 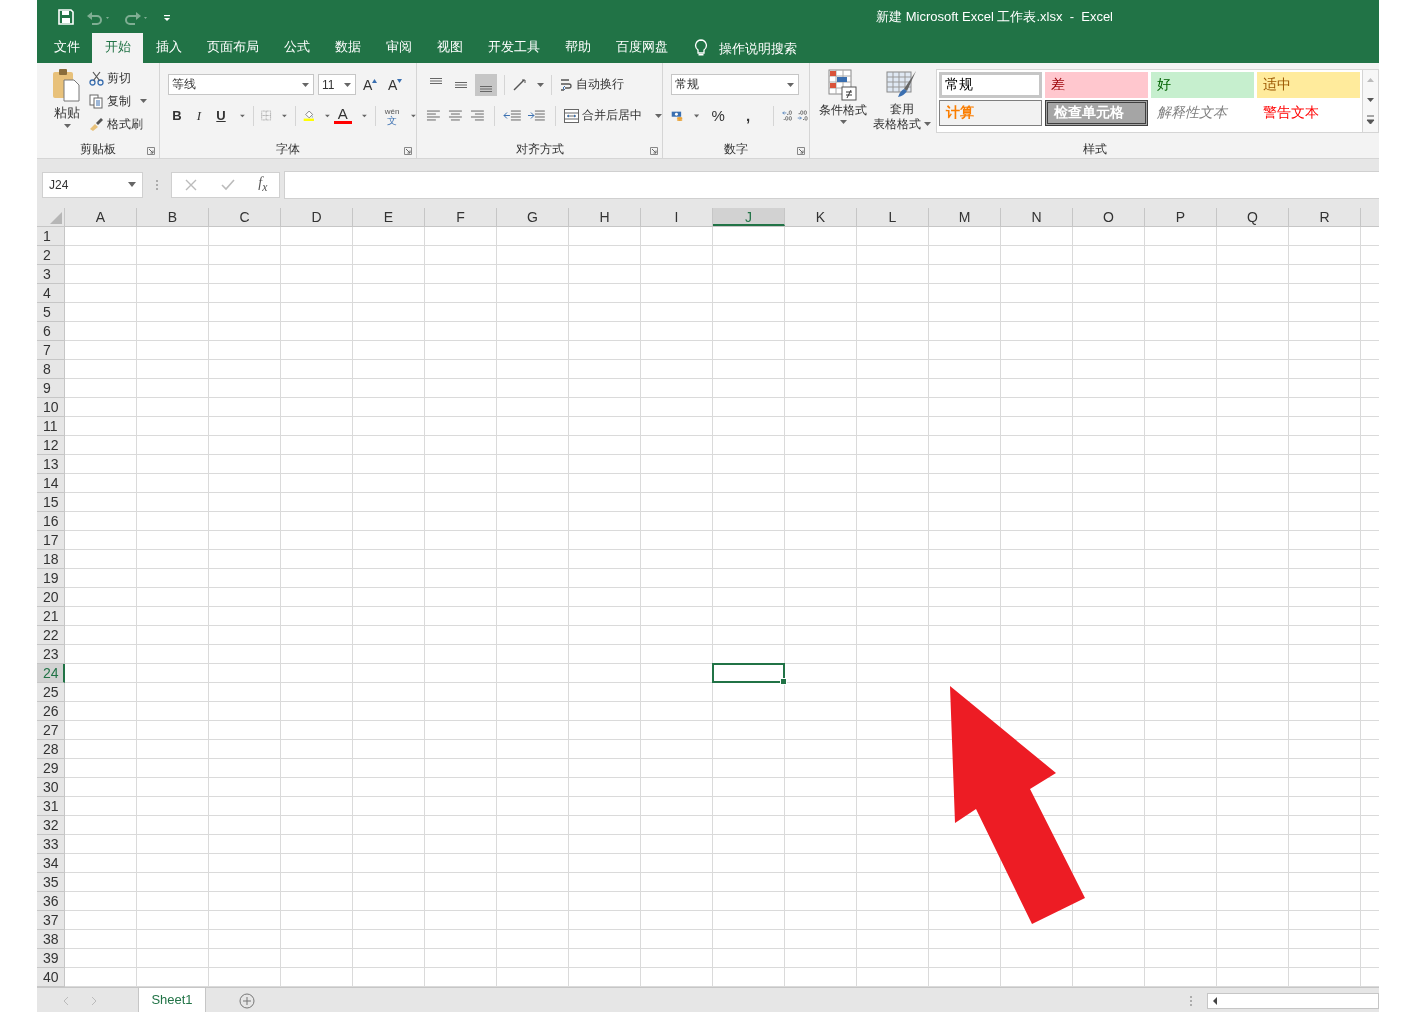 What do you see at coordinates (51, 464) in the screenshot?
I see `row-header: 13` at bounding box center [51, 464].